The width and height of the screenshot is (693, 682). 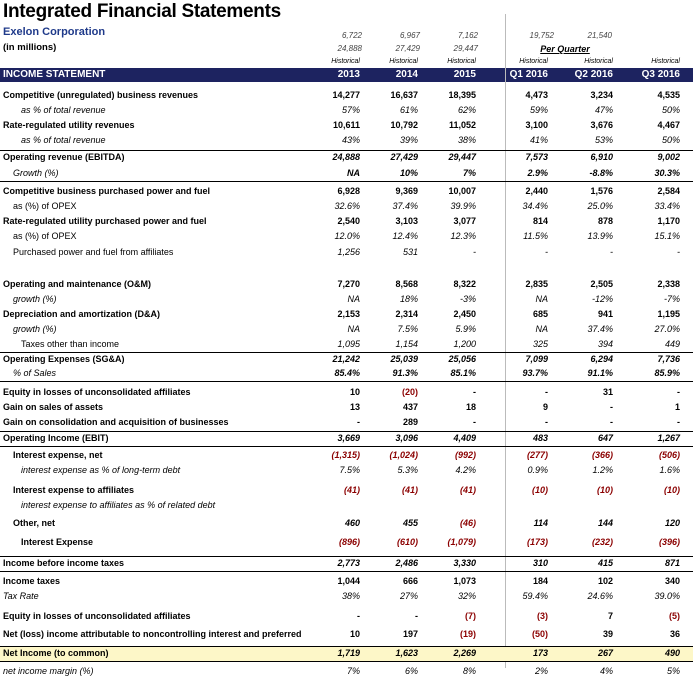 I want to click on table-cell: 1,256, so click(x=348, y=252).